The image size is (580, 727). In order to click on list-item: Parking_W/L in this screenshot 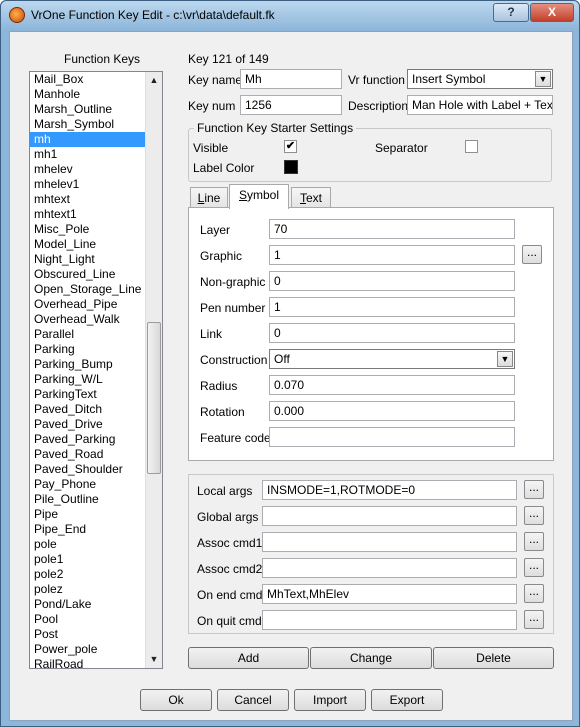, I will do `click(88, 379)`.